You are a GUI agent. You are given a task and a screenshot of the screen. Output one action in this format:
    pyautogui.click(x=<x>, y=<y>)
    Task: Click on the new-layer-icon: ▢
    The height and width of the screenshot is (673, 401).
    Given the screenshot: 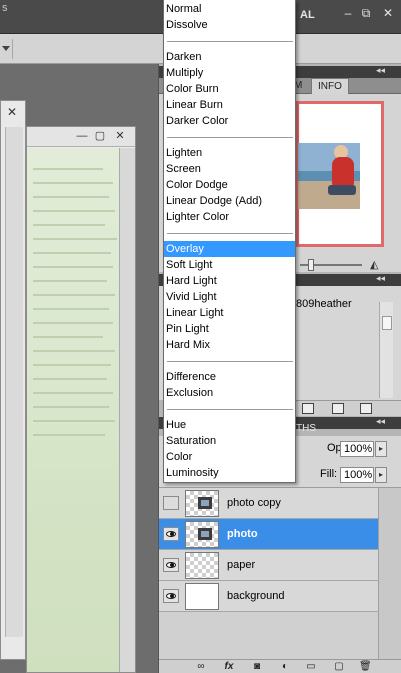 What is the action you would take?
    pyautogui.click(x=339, y=666)
    